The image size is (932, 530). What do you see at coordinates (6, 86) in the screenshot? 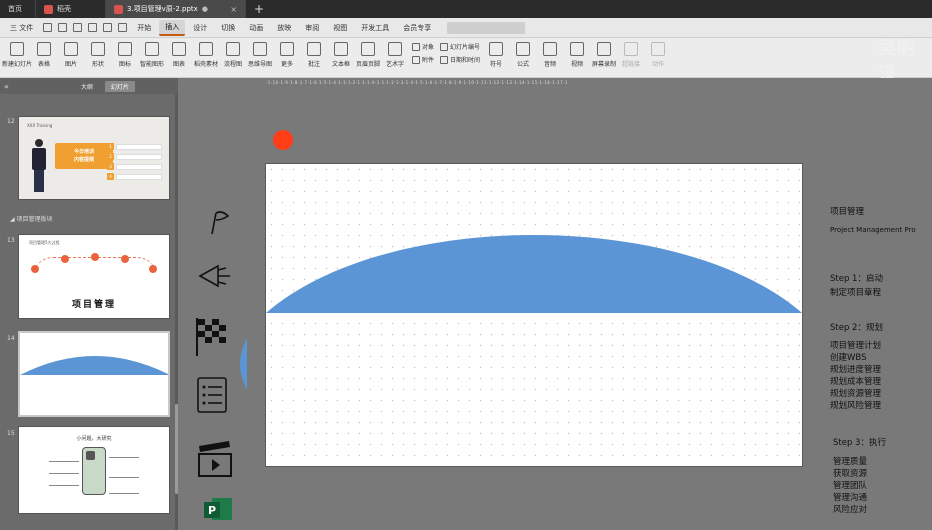
I see `collapse-panel-icon: «` at bounding box center [6, 86].